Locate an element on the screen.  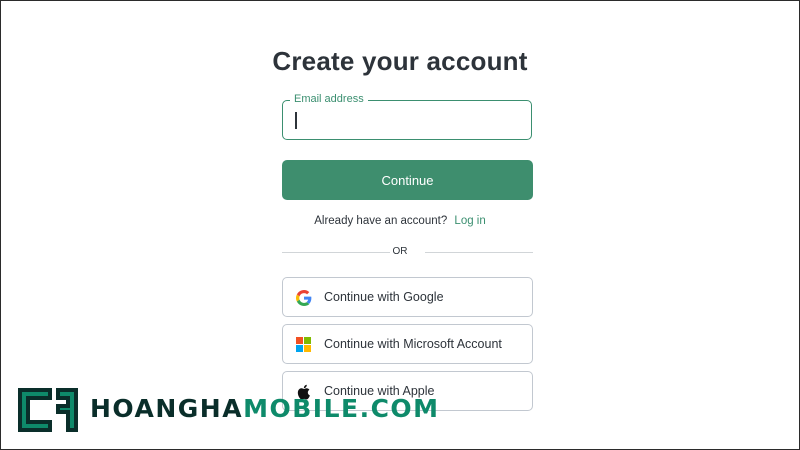
microsoft-icon is located at coordinates (304, 345).